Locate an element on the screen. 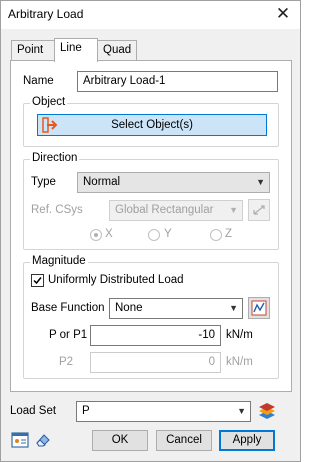 This screenshot has width=320, height=462. tab-line: Line is located at coordinates (76, 50).